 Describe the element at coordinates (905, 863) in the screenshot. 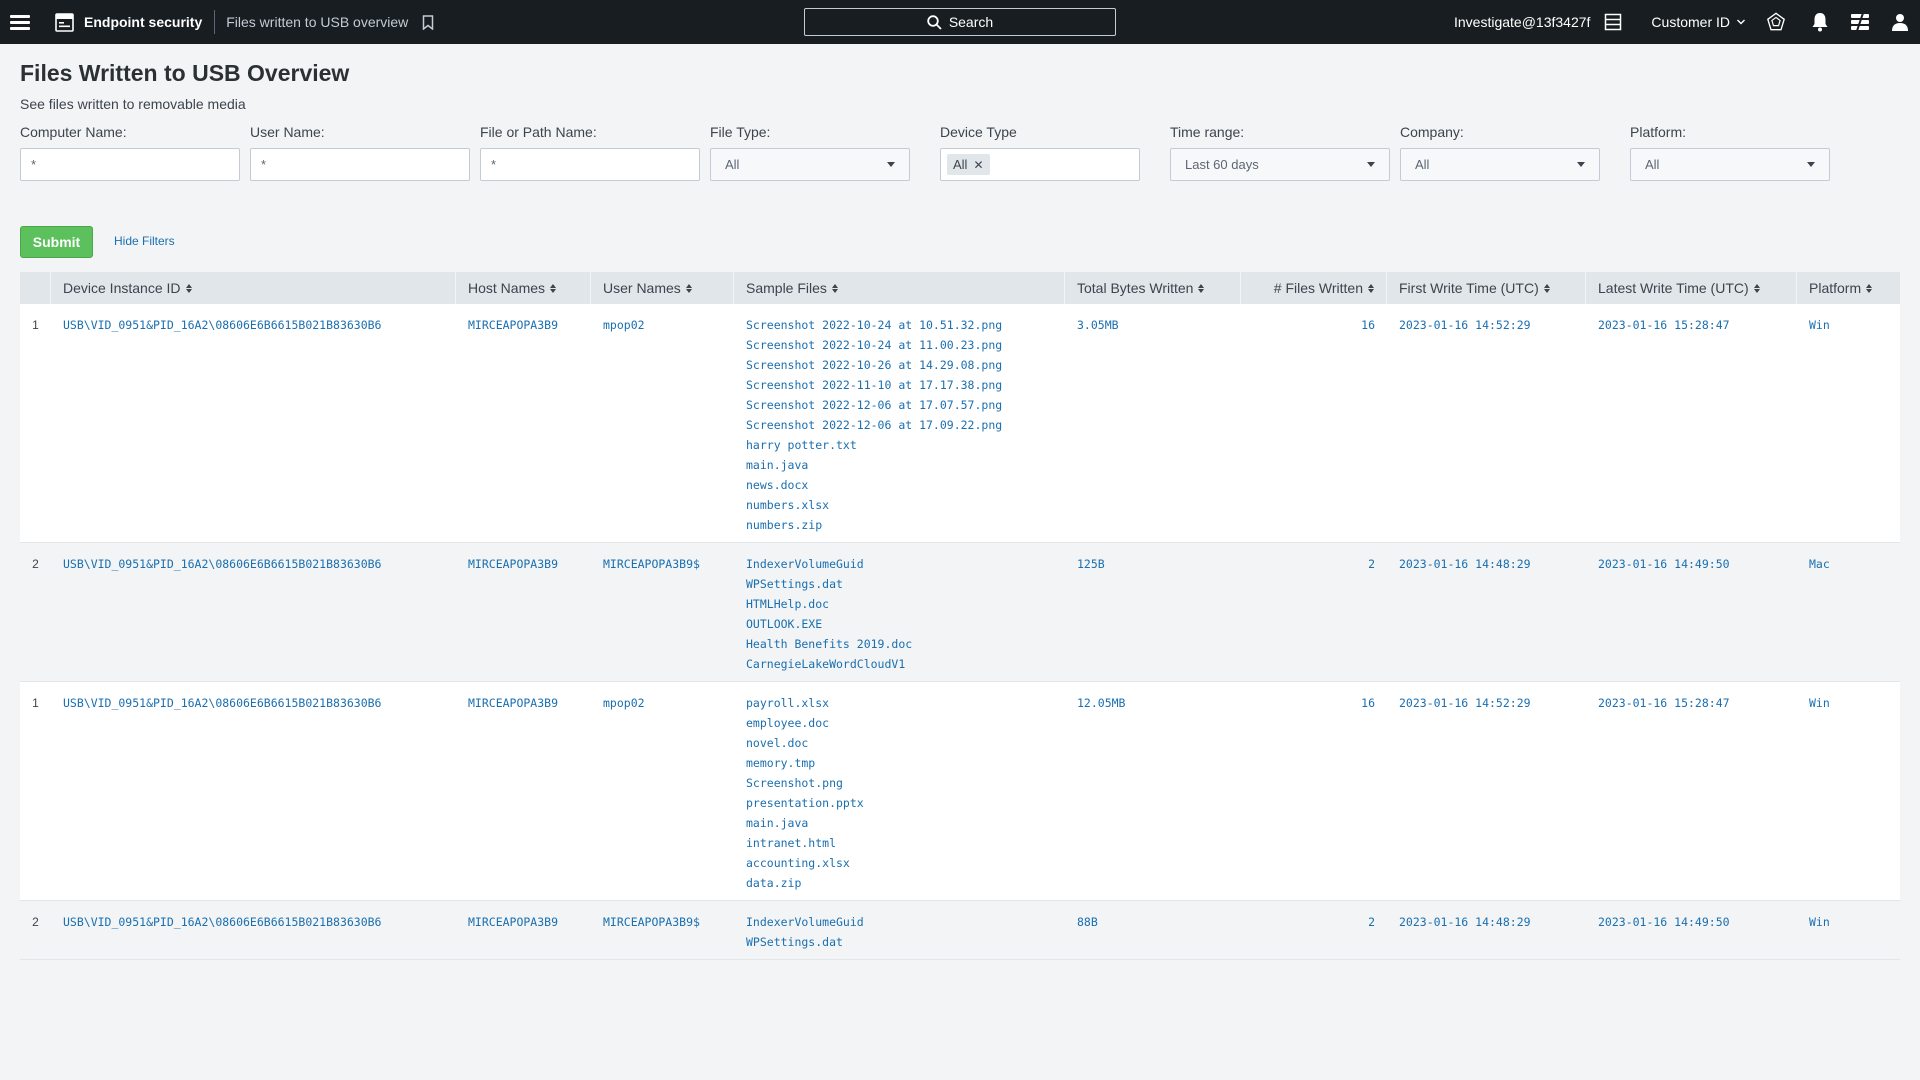

I see `sample-file-link: accounting.xlsx` at that location.